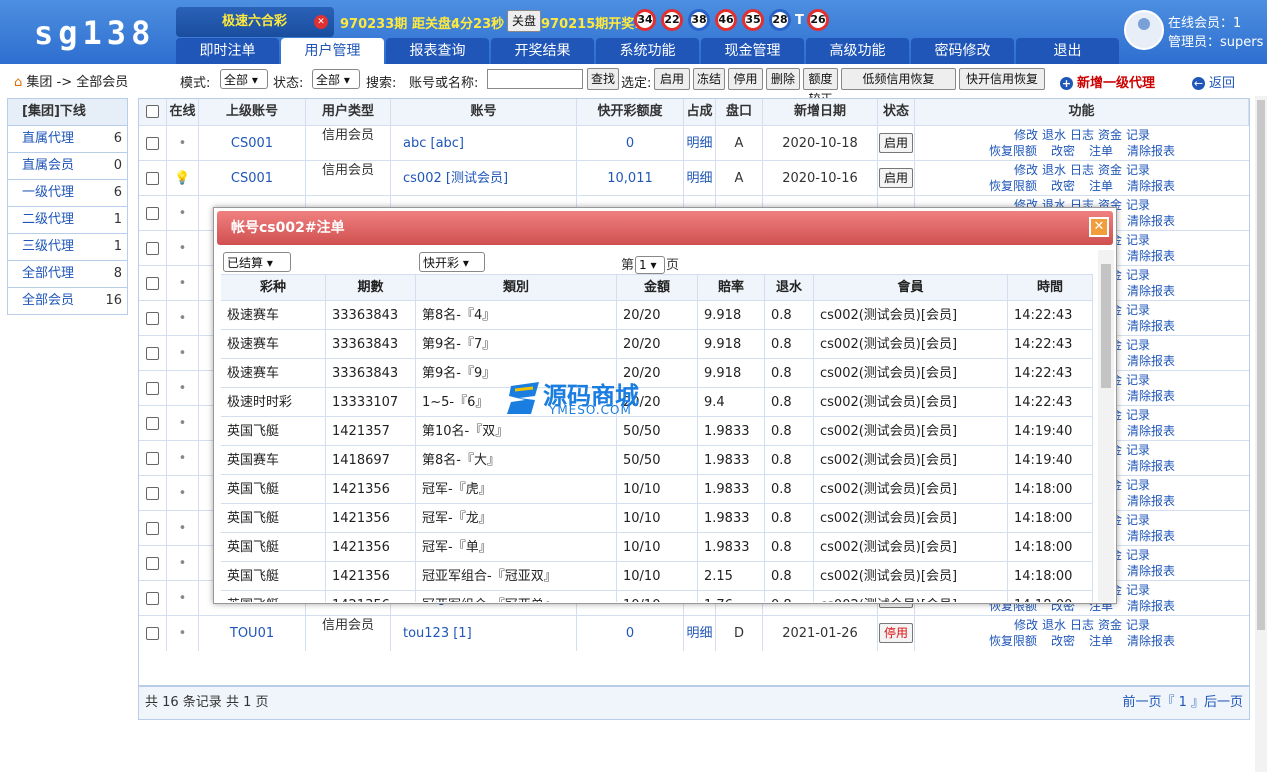 This screenshot has height=772, width=1267. I want to click on sidebar-item: 全部代理 8, so click(67, 273).